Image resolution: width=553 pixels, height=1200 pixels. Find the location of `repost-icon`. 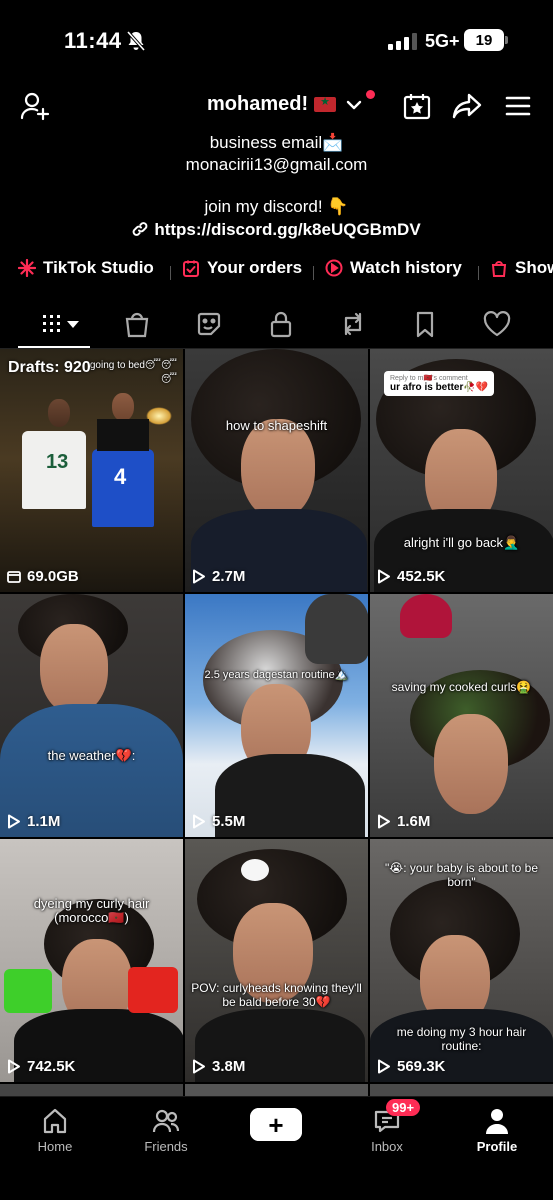

repost-icon is located at coordinates (353, 324).